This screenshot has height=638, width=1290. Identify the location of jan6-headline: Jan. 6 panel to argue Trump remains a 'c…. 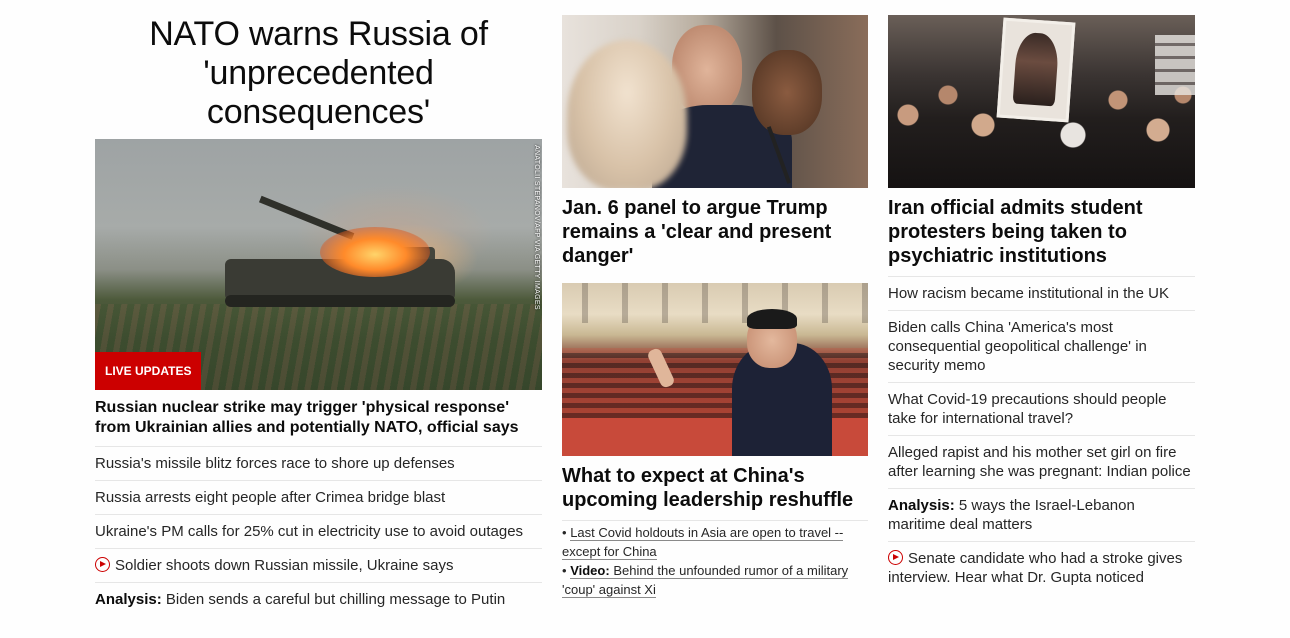
(715, 232).